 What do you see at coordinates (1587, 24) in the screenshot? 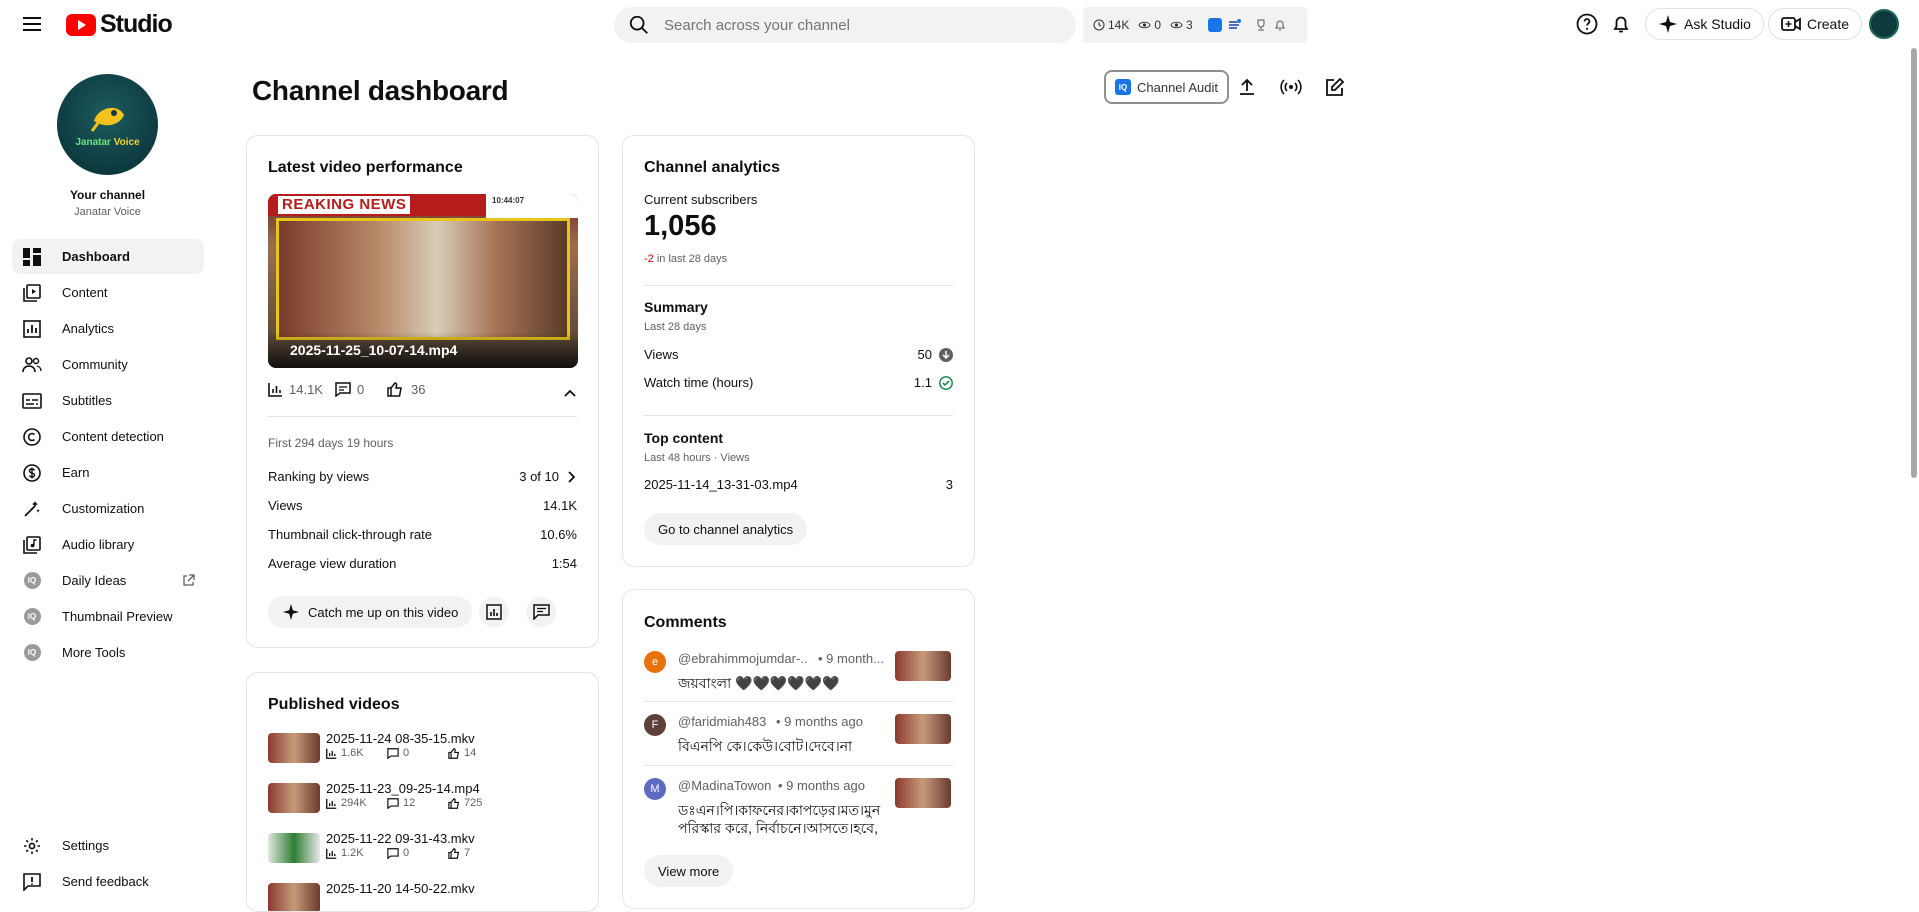
I see `help-icon` at bounding box center [1587, 24].